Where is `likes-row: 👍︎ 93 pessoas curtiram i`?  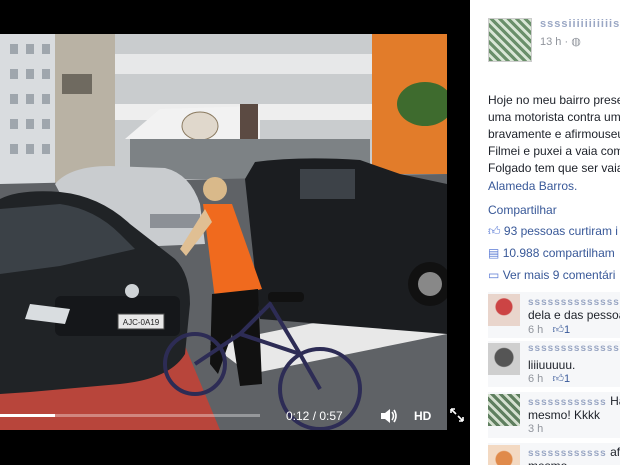 likes-row: 👍︎ 93 pessoas curtiram i is located at coordinates (553, 231).